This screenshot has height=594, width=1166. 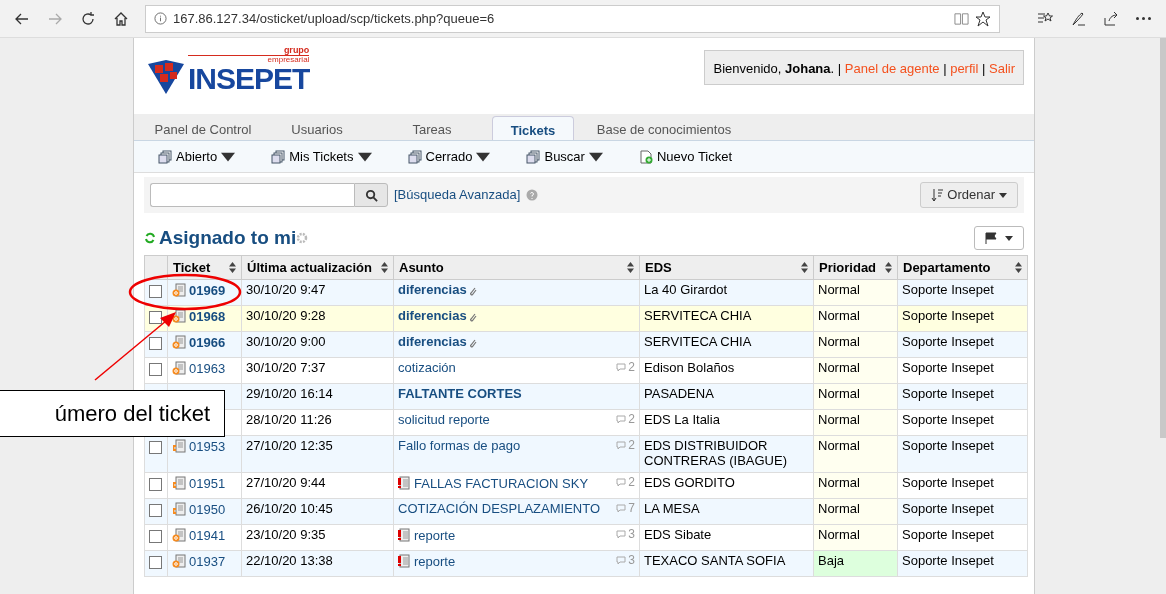 I want to click on column-header: EDS, so click(x=726, y=267).